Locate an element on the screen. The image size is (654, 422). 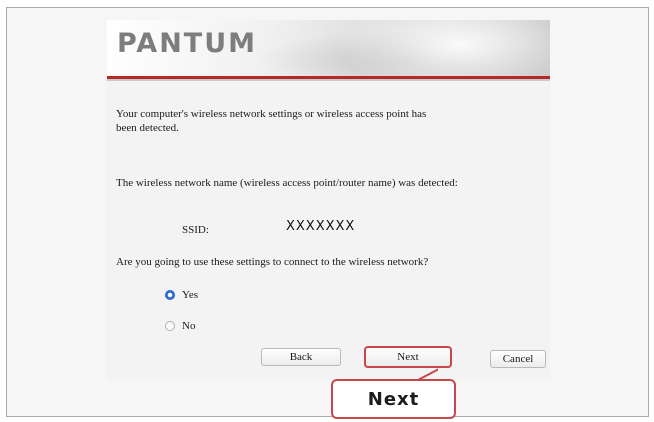
radio-no is located at coordinates (170, 326).